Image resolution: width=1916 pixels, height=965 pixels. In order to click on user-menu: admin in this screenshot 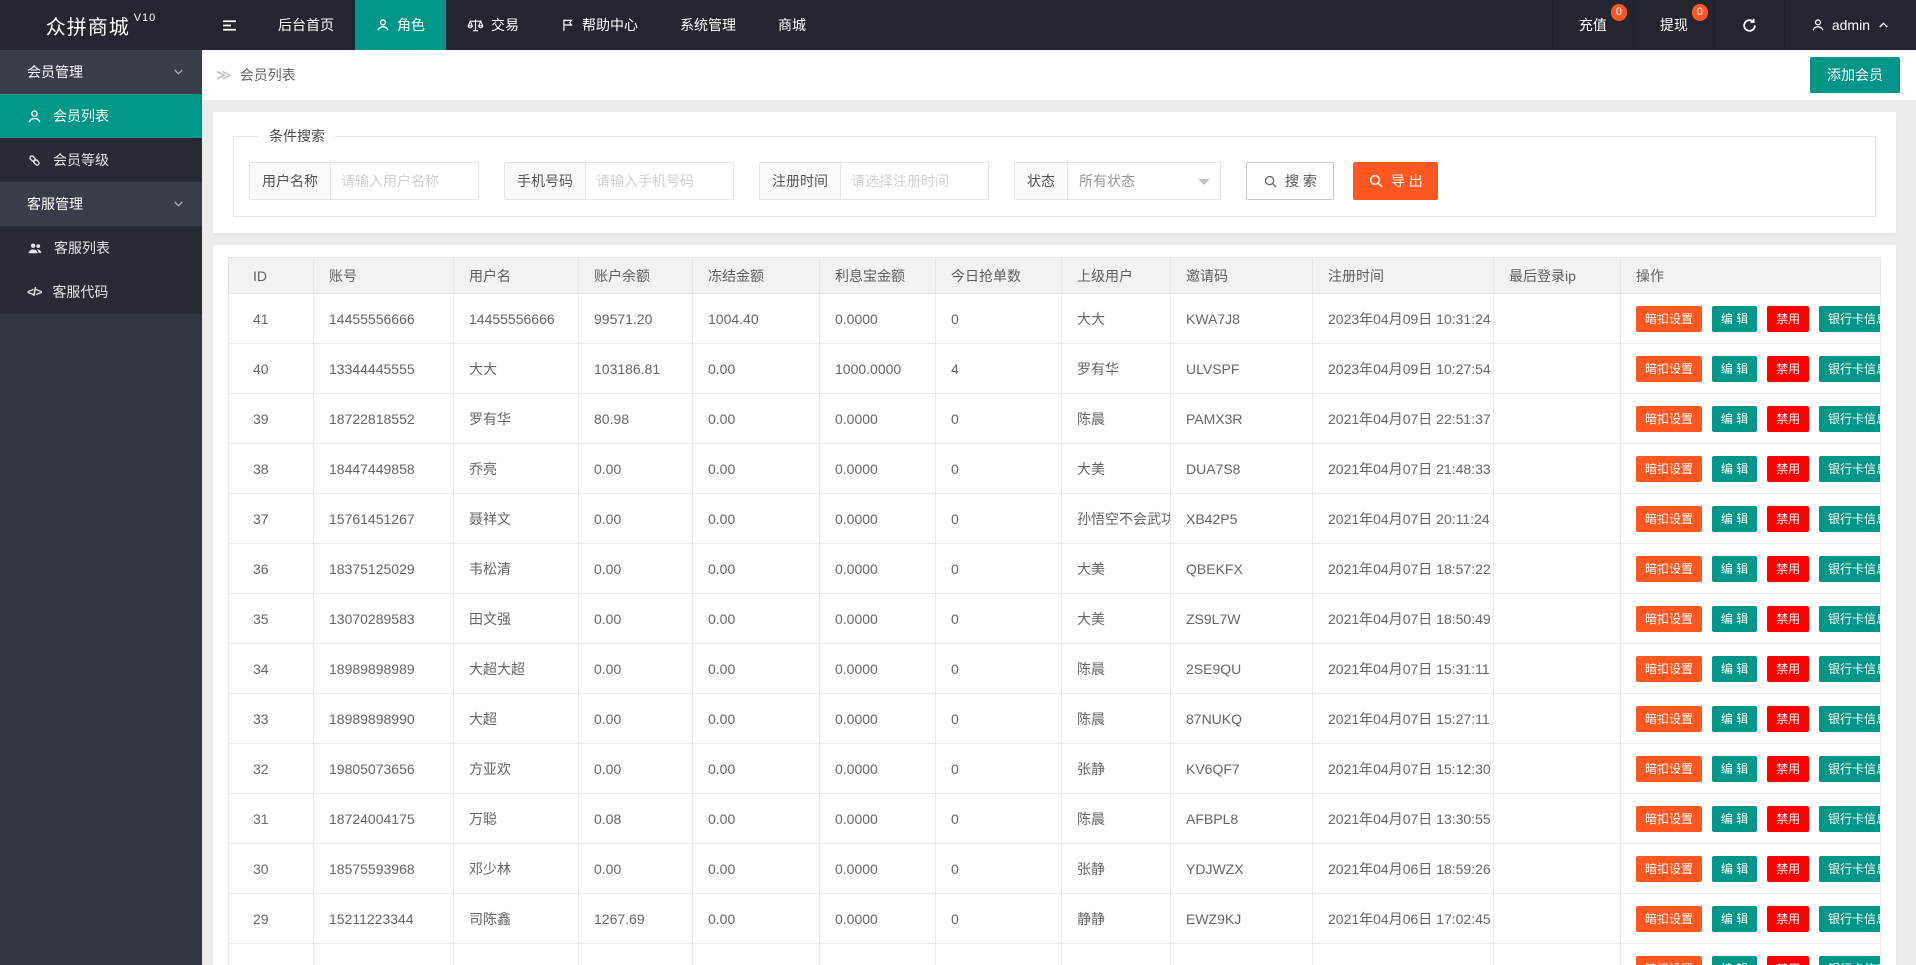, I will do `click(1849, 25)`.